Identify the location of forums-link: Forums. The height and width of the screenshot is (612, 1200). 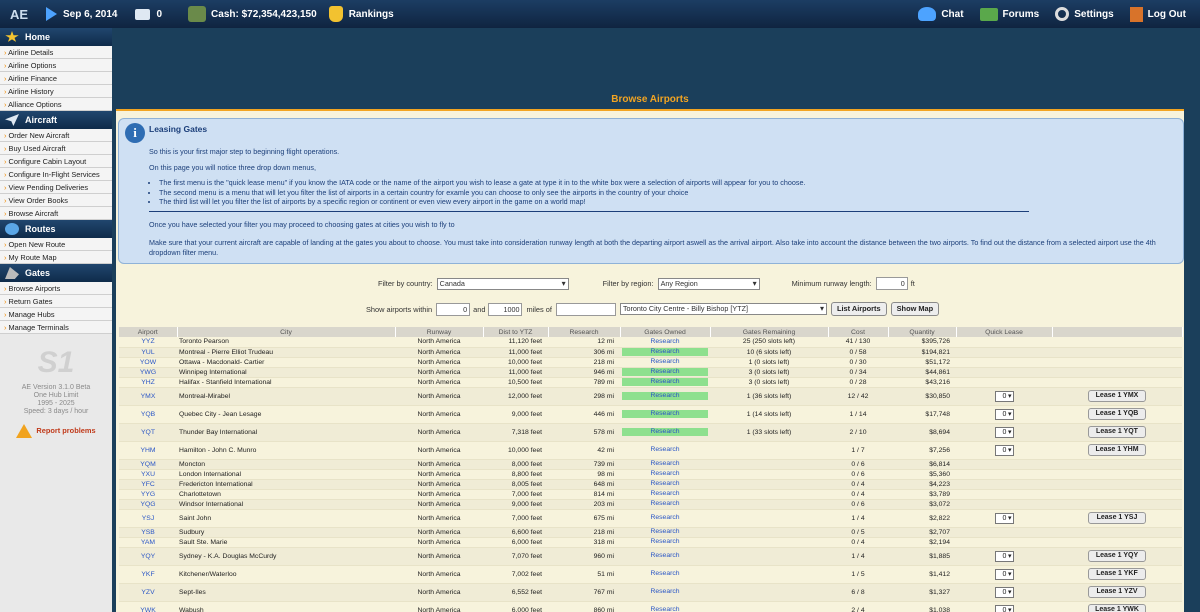
(1009, 14).